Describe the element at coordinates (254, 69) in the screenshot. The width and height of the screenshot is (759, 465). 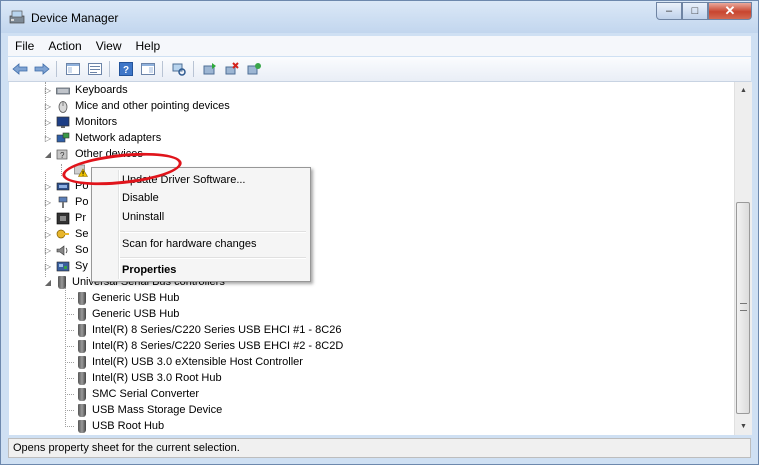
I see `enable-device-icon` at that location.